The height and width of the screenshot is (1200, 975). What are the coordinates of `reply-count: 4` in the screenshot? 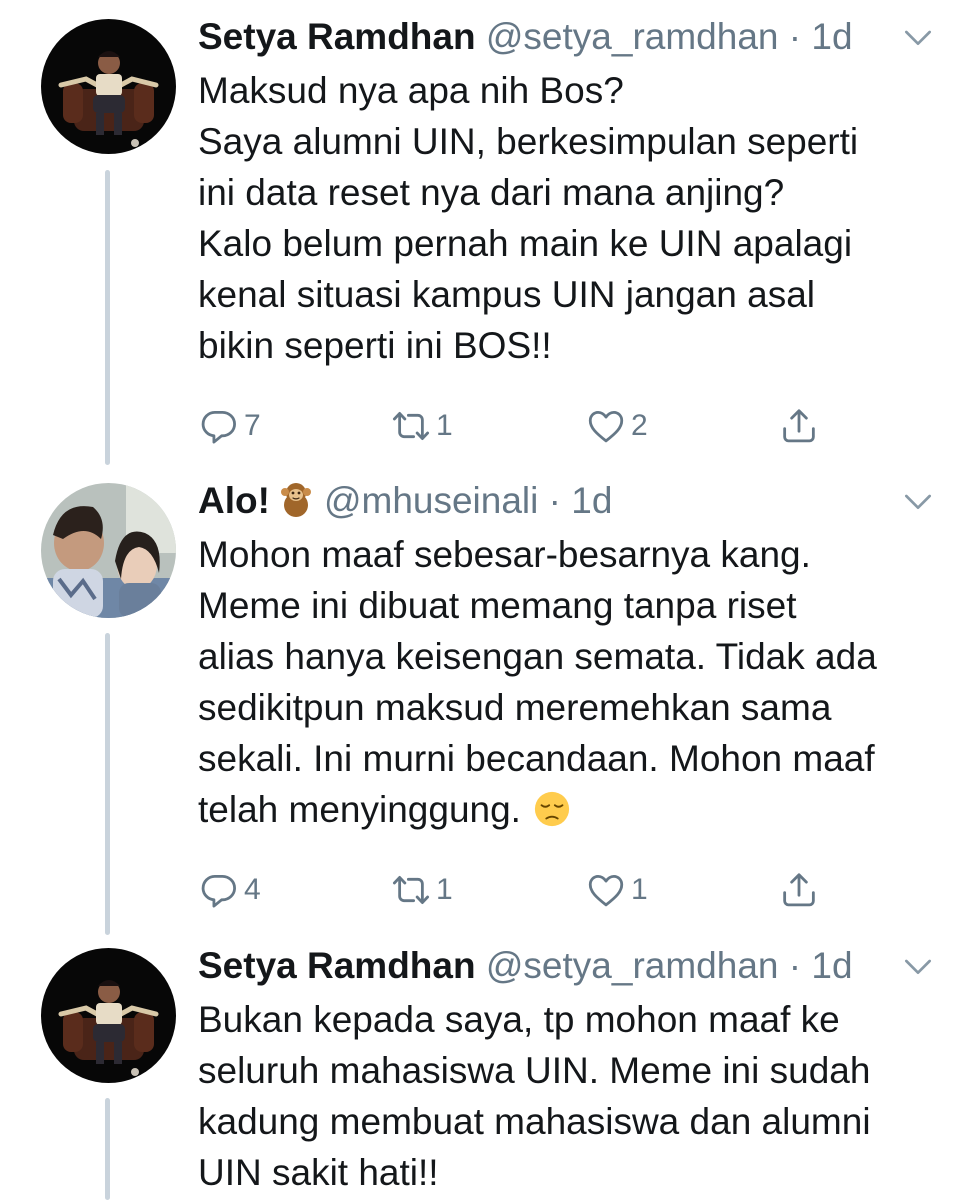 It's located at (252, 889).